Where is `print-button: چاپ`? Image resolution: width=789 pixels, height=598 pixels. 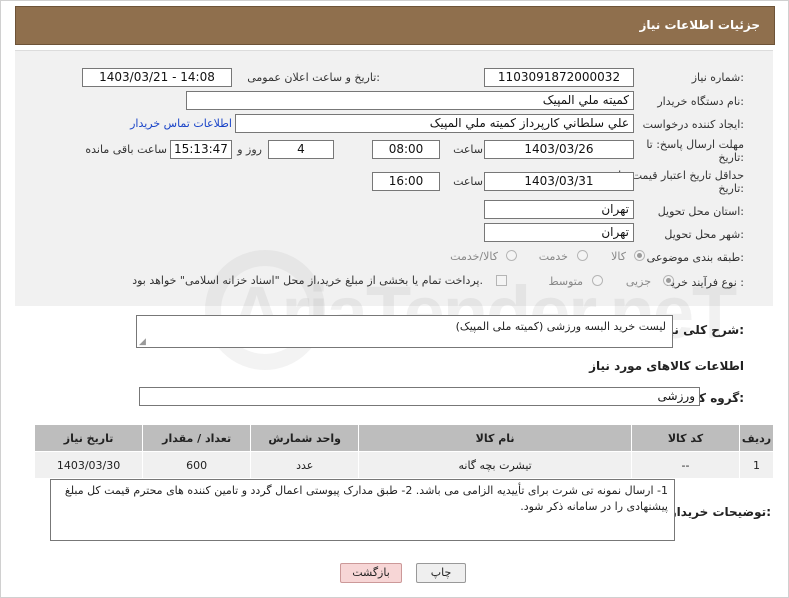
print-button: چاپ is located at coordinates (441, 573).